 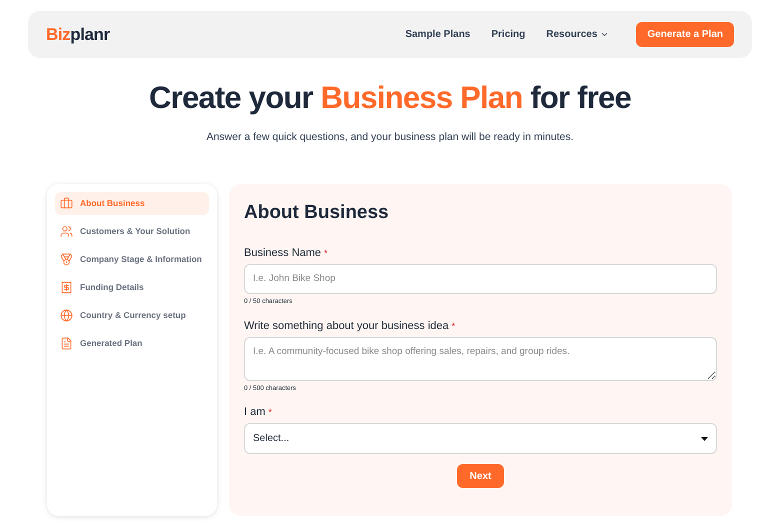 What do you see at coordinates (480, 358) in the screenshot?
I see `text-area: I.e. A community-focused bike shop offering sales, repairs, and group rides.` at bounding box center [480, 358].